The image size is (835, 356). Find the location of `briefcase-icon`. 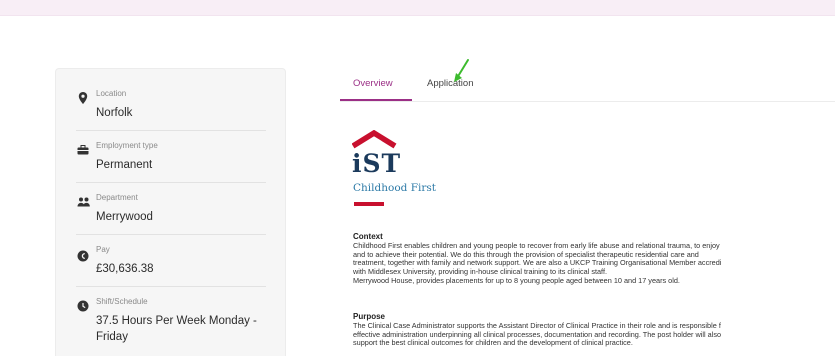

briefcase-icon is located at coordinates (83, 150).